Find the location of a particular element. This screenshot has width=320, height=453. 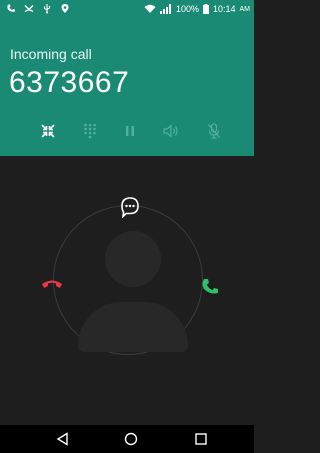

answer-call-button is located at coordinates (210, 287).